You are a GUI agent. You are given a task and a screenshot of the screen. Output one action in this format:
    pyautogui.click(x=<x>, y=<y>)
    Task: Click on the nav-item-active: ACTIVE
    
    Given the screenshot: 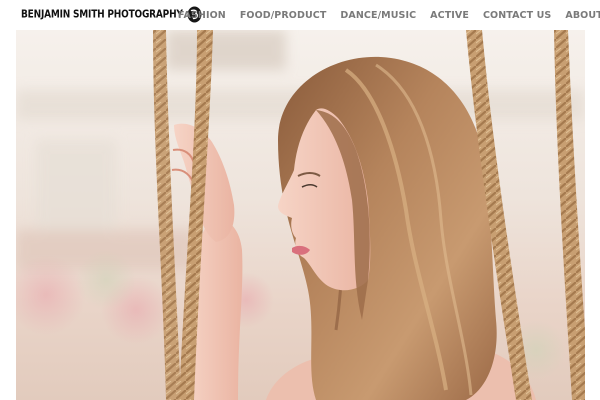 What is the action you would take?
    pyautogui.click(x=449, y=15)
    